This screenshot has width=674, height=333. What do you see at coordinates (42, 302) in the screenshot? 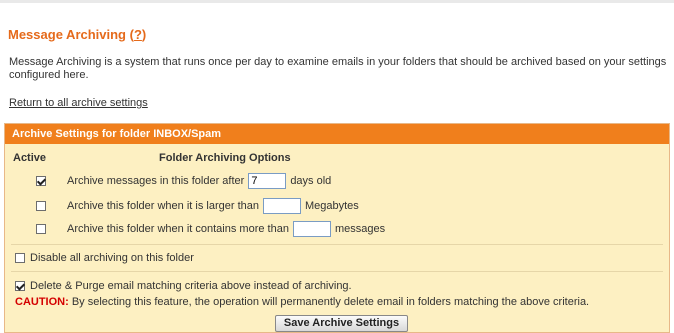
I see `caution-label: CAUTION:` at bounding box center [42, 302].